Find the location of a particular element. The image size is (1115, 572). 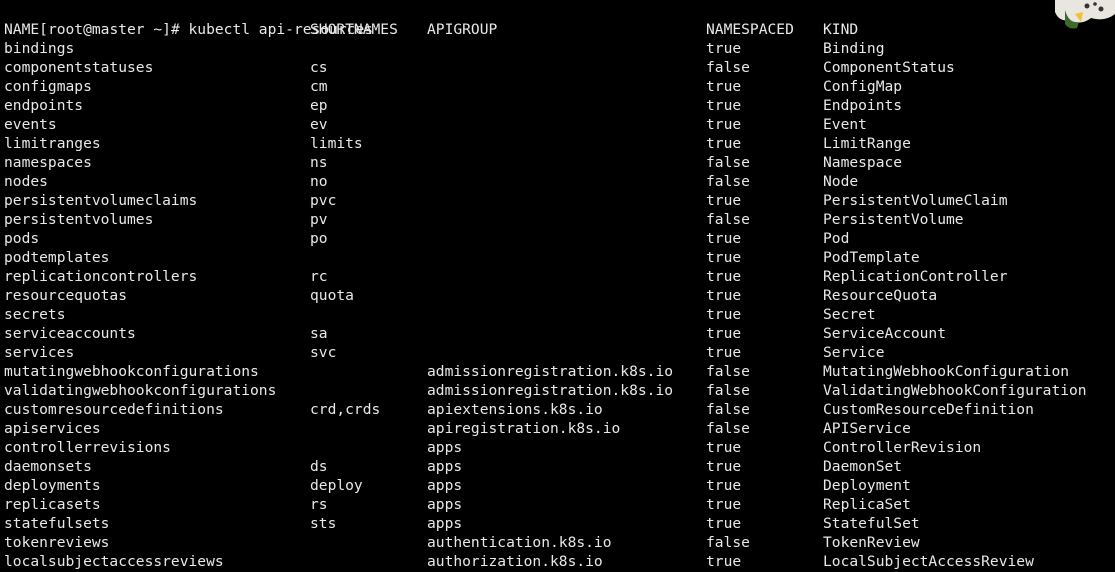

resource-name: customresourcedefinitions is located at coordinates (114, 409).